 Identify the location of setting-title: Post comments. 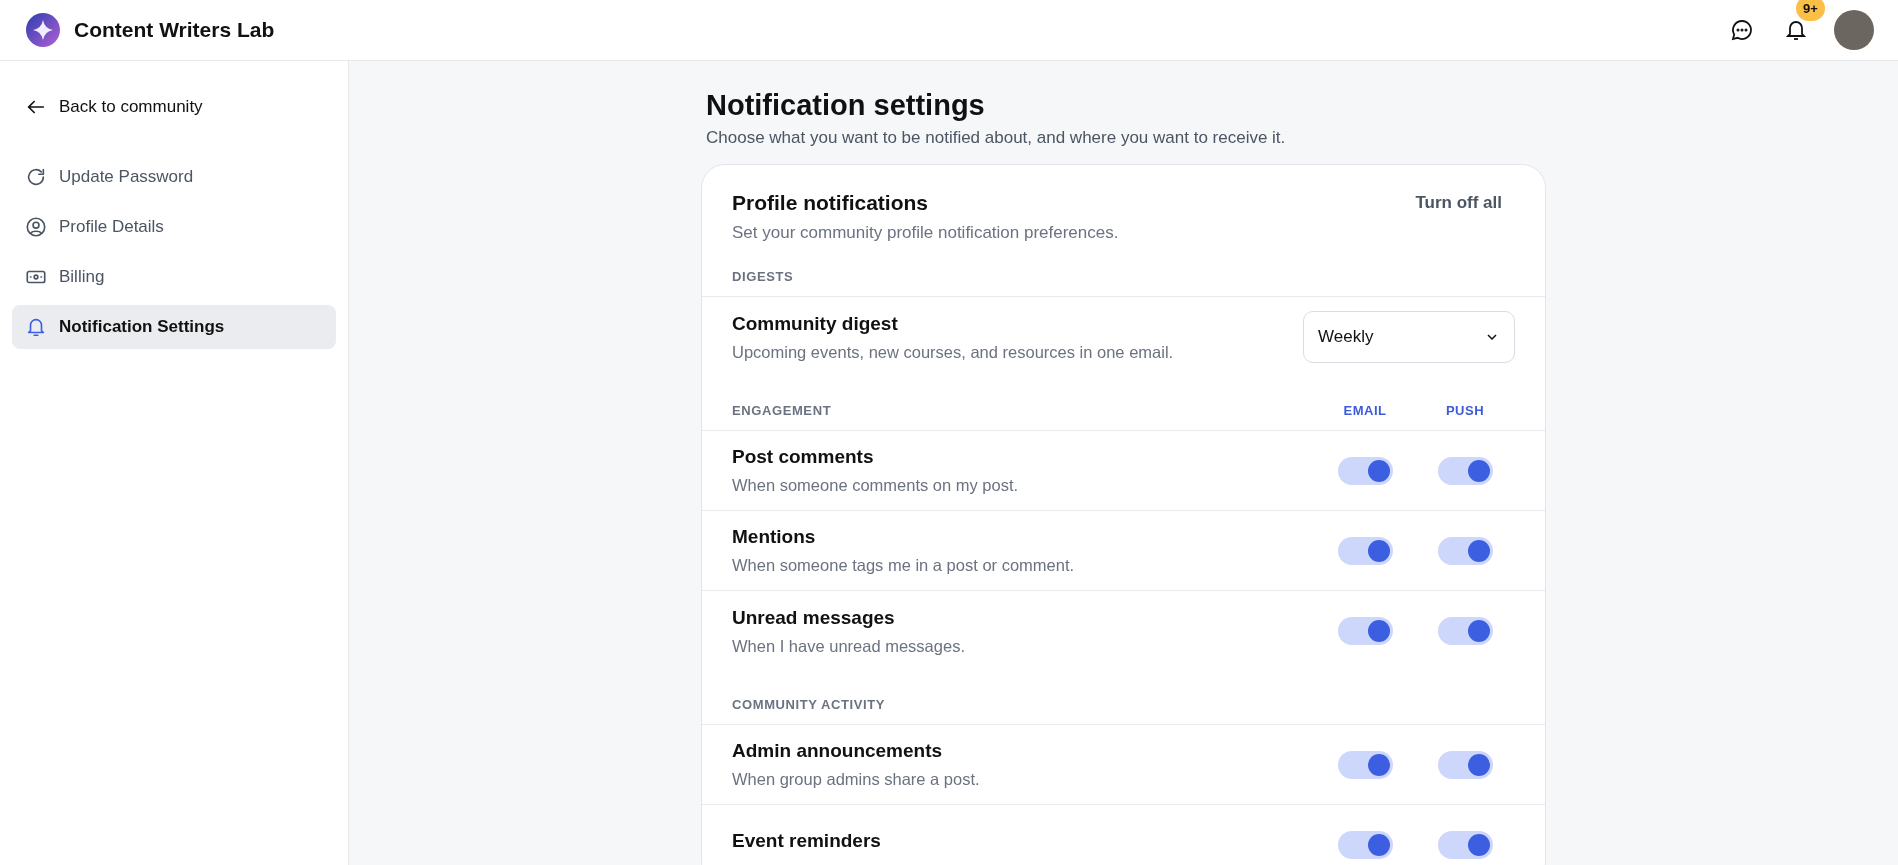
(803, 457).